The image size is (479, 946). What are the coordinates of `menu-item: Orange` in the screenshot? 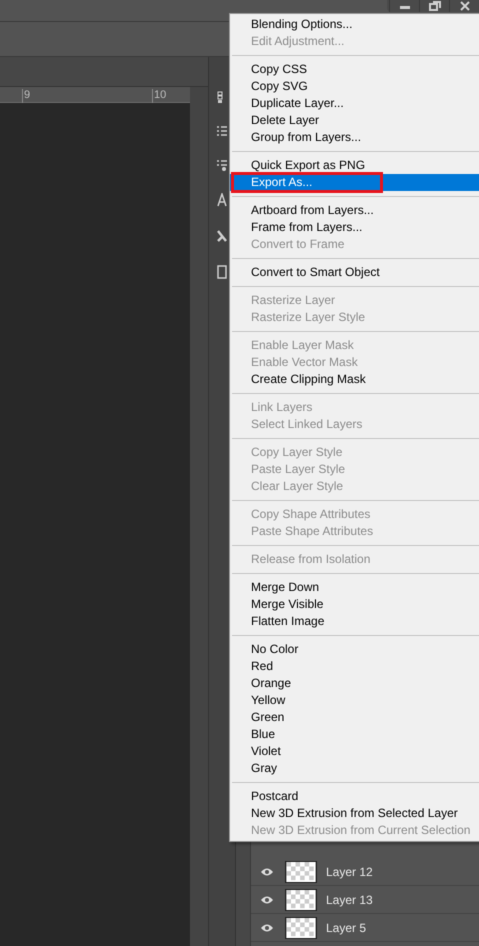 It's located at (354, 683).